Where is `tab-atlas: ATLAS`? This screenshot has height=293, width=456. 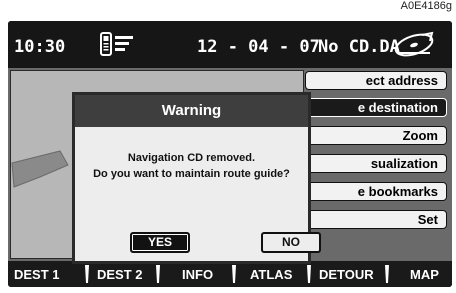 tab-atlas: ATLAS is located at coordinates (271, 274).